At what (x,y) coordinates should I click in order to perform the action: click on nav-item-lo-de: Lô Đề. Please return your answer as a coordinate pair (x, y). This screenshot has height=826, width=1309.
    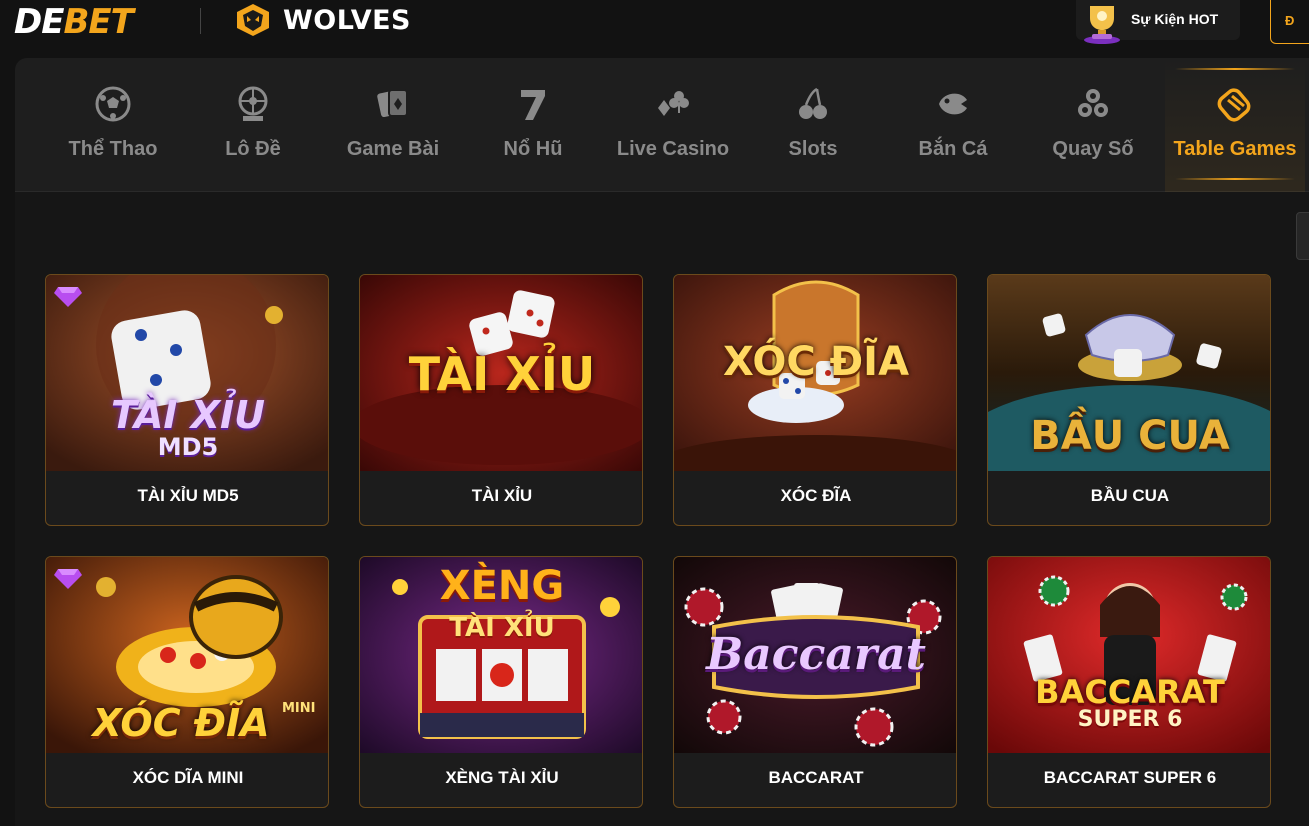
    Looking at the image, I should click on (253, 125).